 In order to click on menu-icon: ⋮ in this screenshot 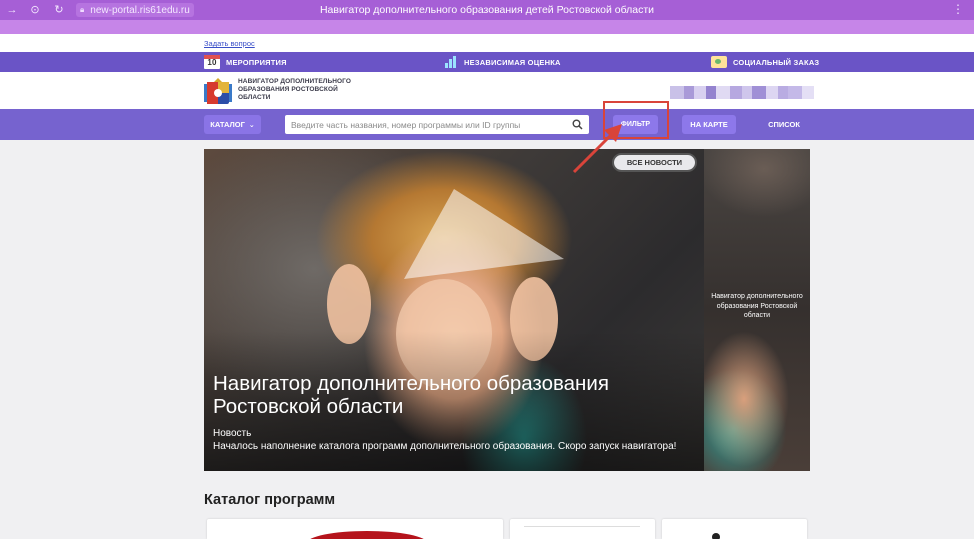, I will do `click(958, 9)`.